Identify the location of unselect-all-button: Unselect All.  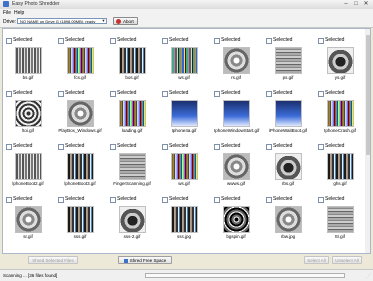
(347, 260).